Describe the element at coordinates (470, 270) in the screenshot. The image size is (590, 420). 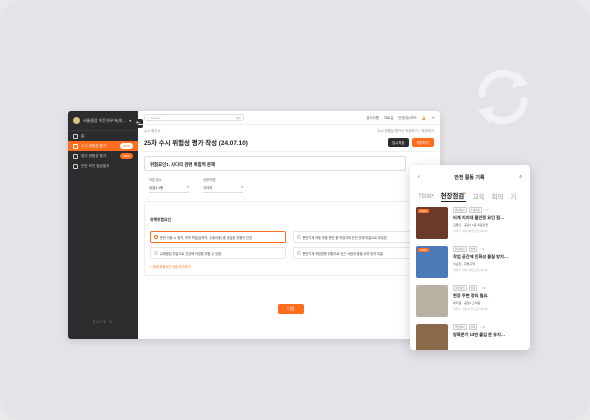
I see `card-meta: 댓글 2 · 6월 28일 오후 12:22` at that location.